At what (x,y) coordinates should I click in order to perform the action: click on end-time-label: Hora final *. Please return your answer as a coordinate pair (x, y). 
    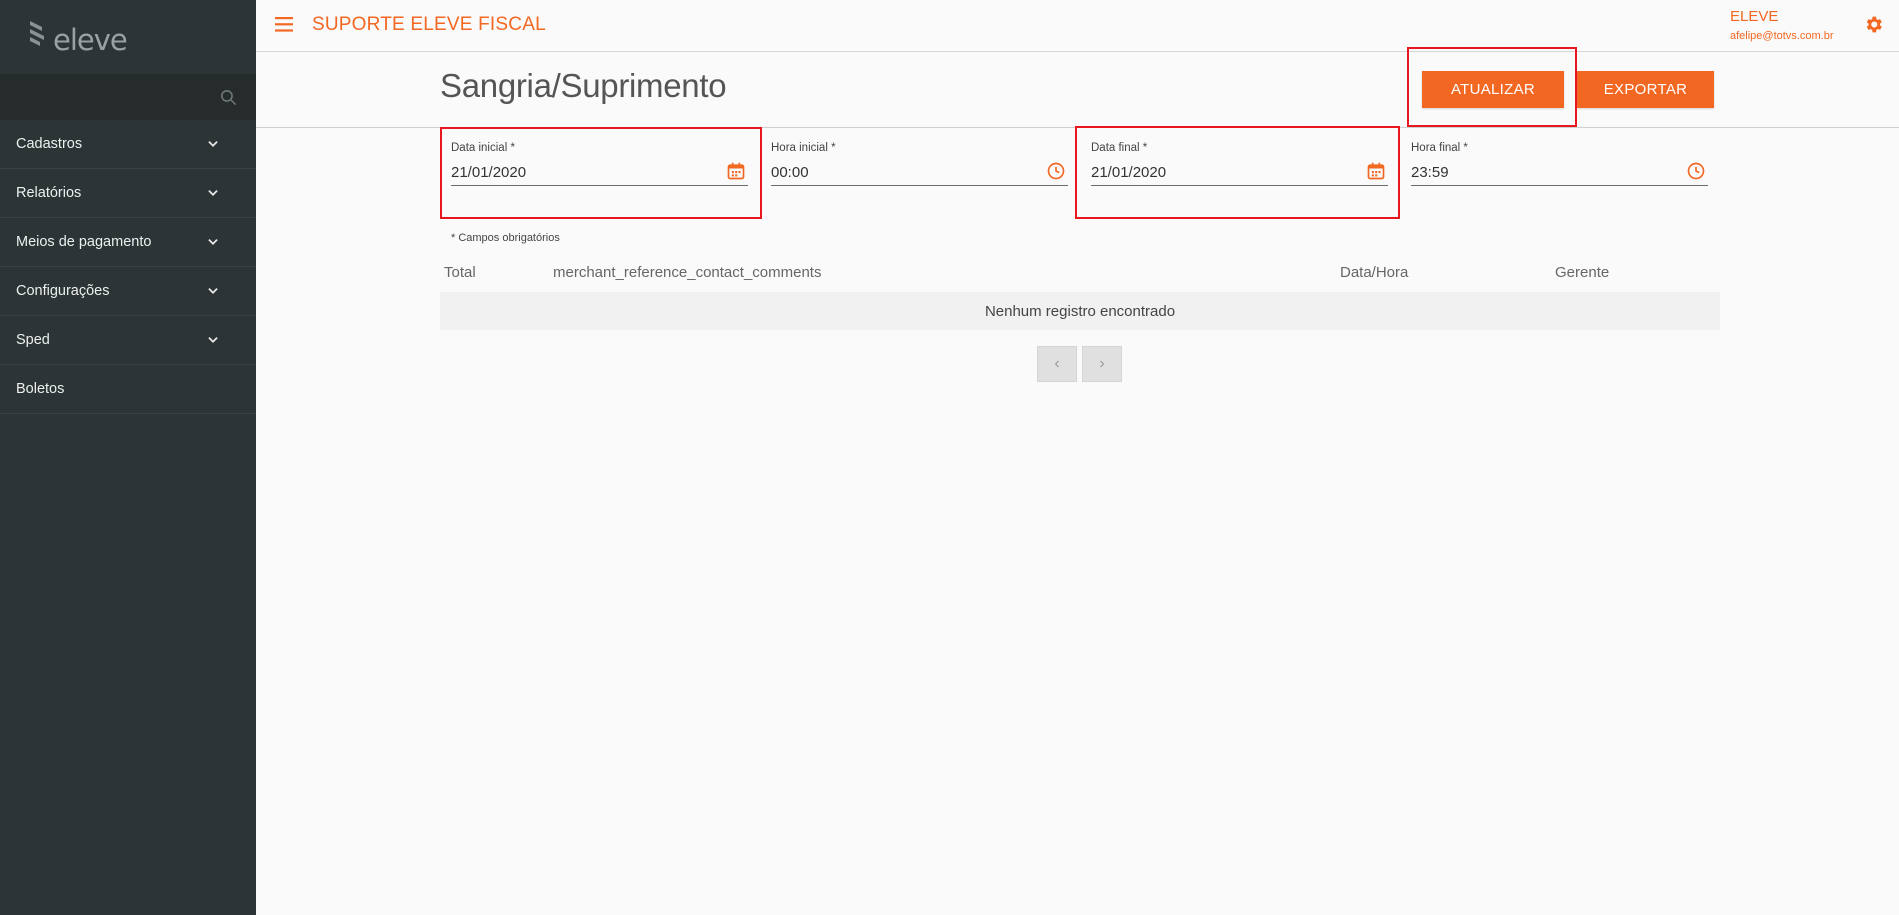
    Looking at the image, I should click on (1439, 148).